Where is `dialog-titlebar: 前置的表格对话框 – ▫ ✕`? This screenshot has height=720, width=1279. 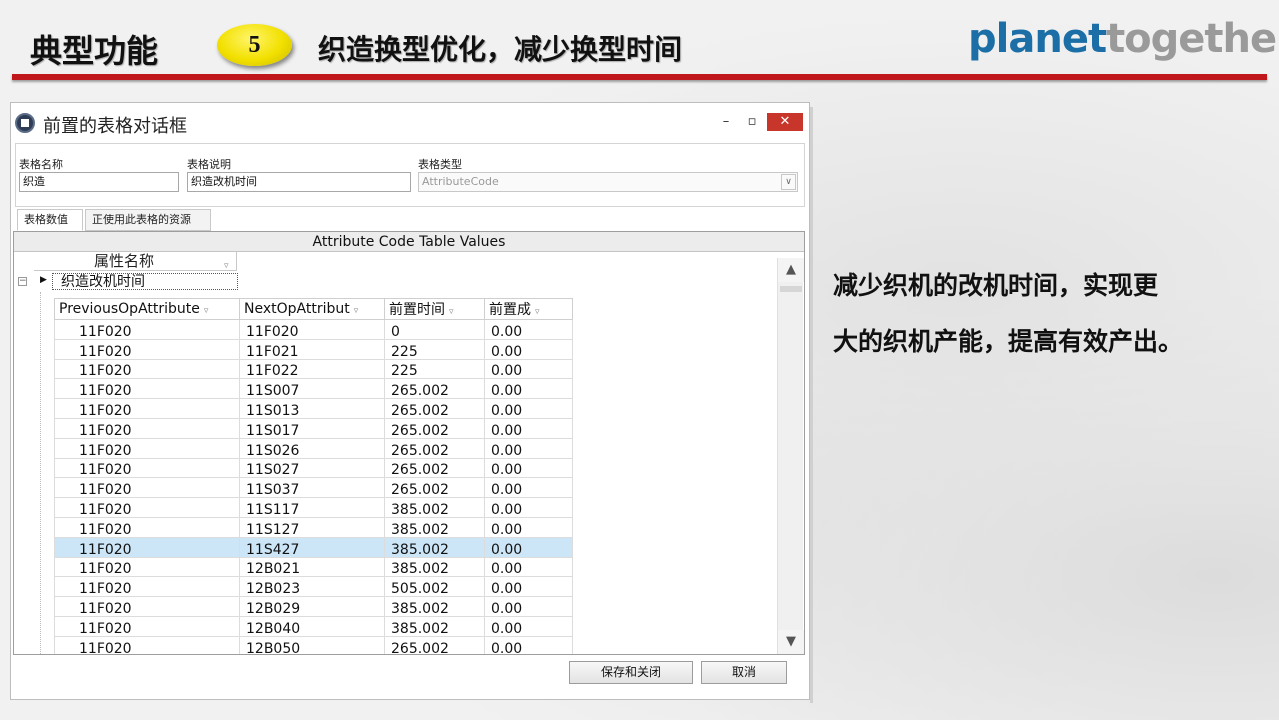 dialog-titlebar: 前置的表格对话框 – ▫ ✕ is located at coordinates (410, 122).